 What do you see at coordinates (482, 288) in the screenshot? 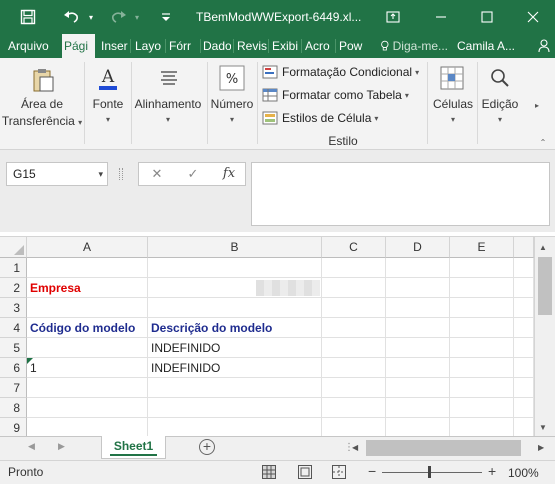
I see `cell-e2` at bounding box center [482, 288].